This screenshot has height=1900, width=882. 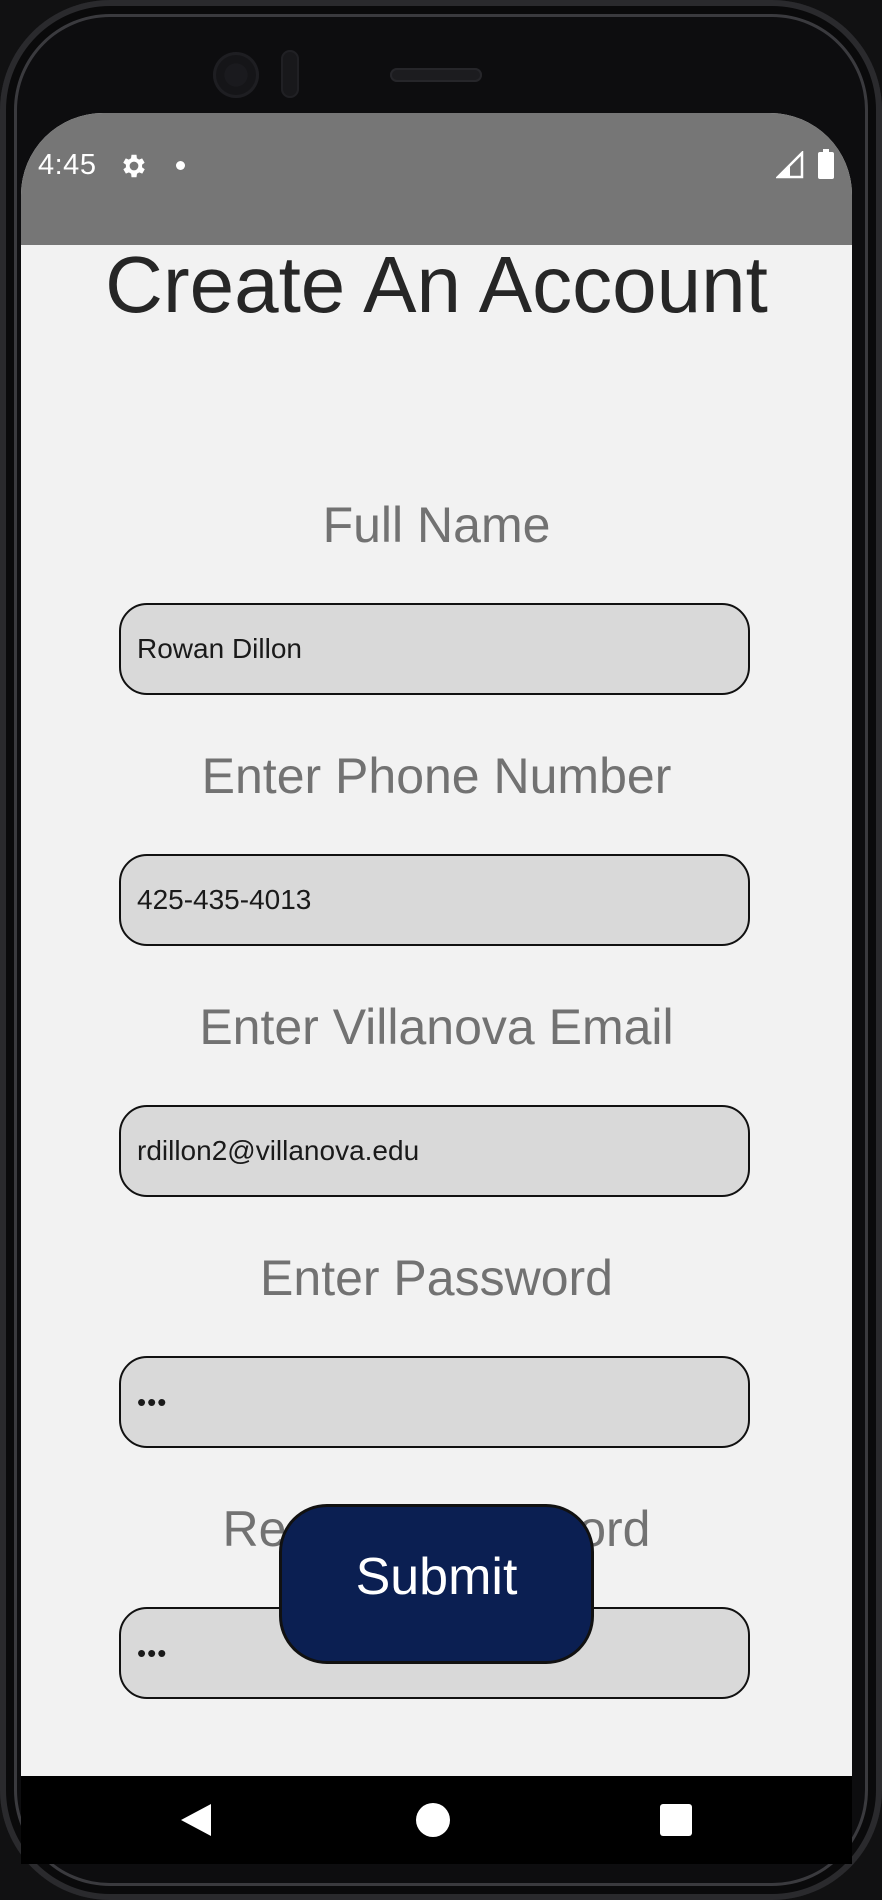 I want to click on page-title: Create An Account, so click(x=436, y=284).